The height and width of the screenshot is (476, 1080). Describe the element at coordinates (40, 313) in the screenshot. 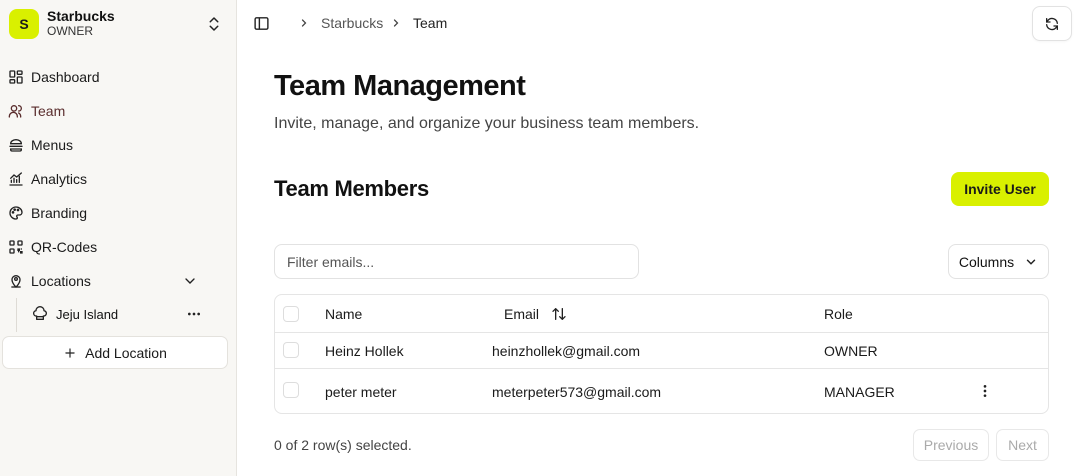

I see `chef-hat-icon` at that location.